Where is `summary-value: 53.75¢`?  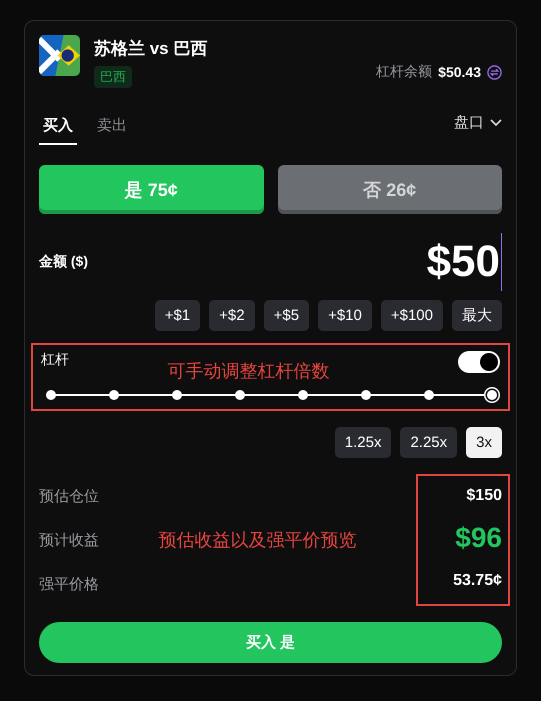 summary-value: 53.75¢ is located at coordinates (477, 580).